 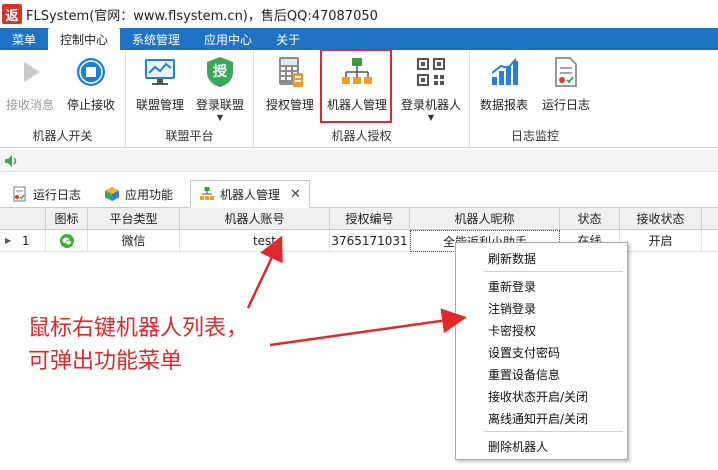 What do you see at coordinates (264, 272) in the screenshot?
I see `arrow-to-table` at bounding box center [264, 272].